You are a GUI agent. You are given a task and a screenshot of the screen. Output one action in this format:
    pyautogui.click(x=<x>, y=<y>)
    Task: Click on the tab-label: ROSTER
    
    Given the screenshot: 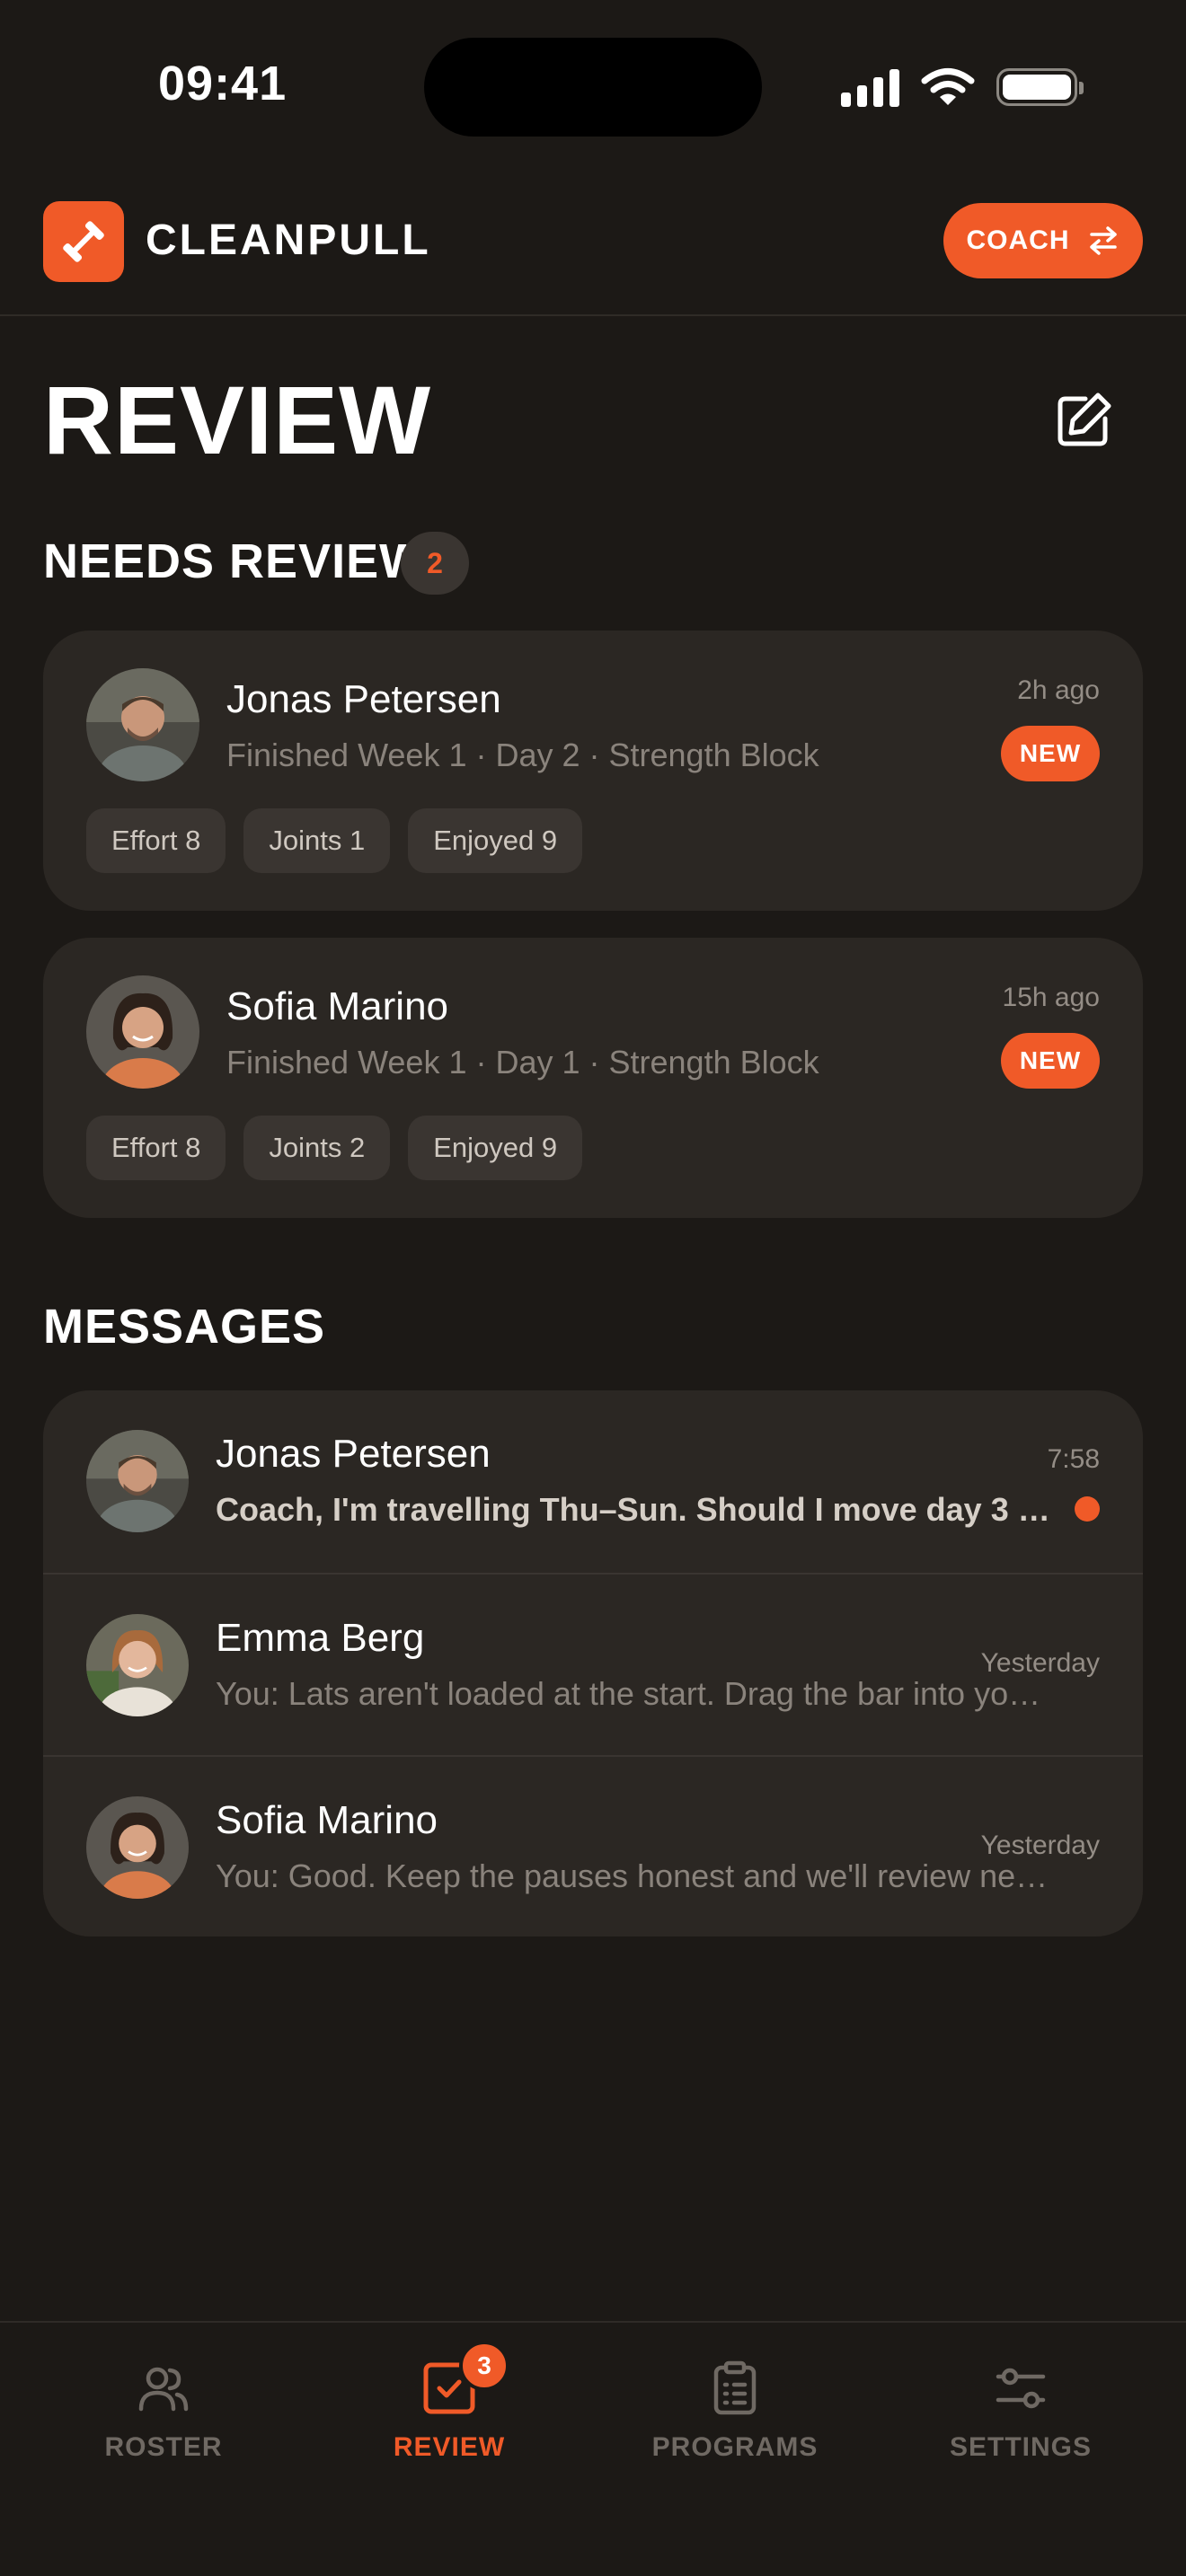 What is the action you would take?
    pyautogui.click(x=163, y=2447)
    